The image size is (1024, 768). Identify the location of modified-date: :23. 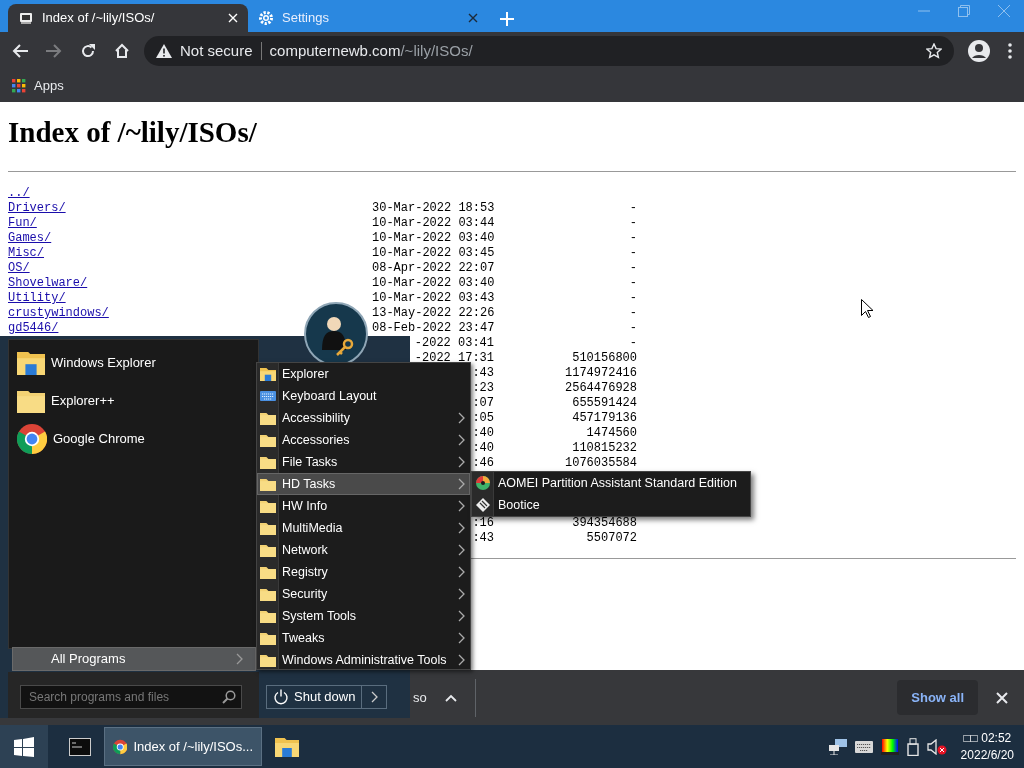
(483, 388).